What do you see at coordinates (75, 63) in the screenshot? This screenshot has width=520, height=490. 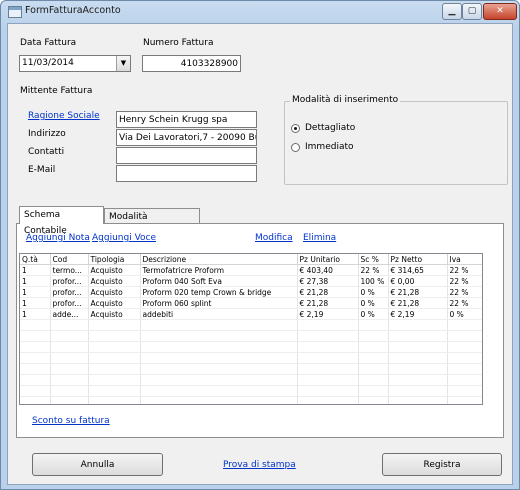 I see `data-fattura-select: 11/03/2014 ▼` at bounding box center [75, 63].